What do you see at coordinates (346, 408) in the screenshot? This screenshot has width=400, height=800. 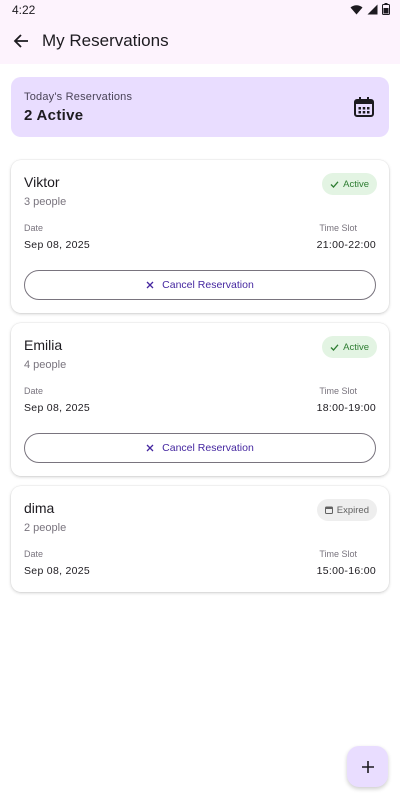 I see `time-slot-value: 18:00-19:00` at bounding box center [346, 408].